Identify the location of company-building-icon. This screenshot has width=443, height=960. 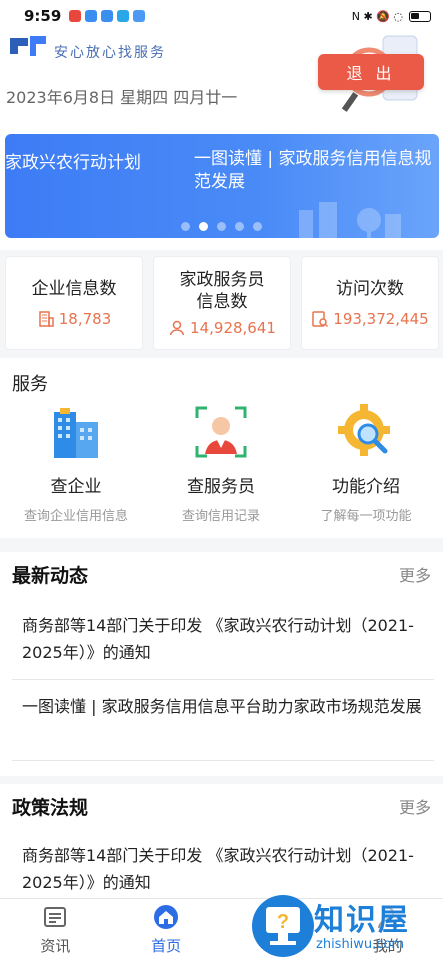
(76, 433).